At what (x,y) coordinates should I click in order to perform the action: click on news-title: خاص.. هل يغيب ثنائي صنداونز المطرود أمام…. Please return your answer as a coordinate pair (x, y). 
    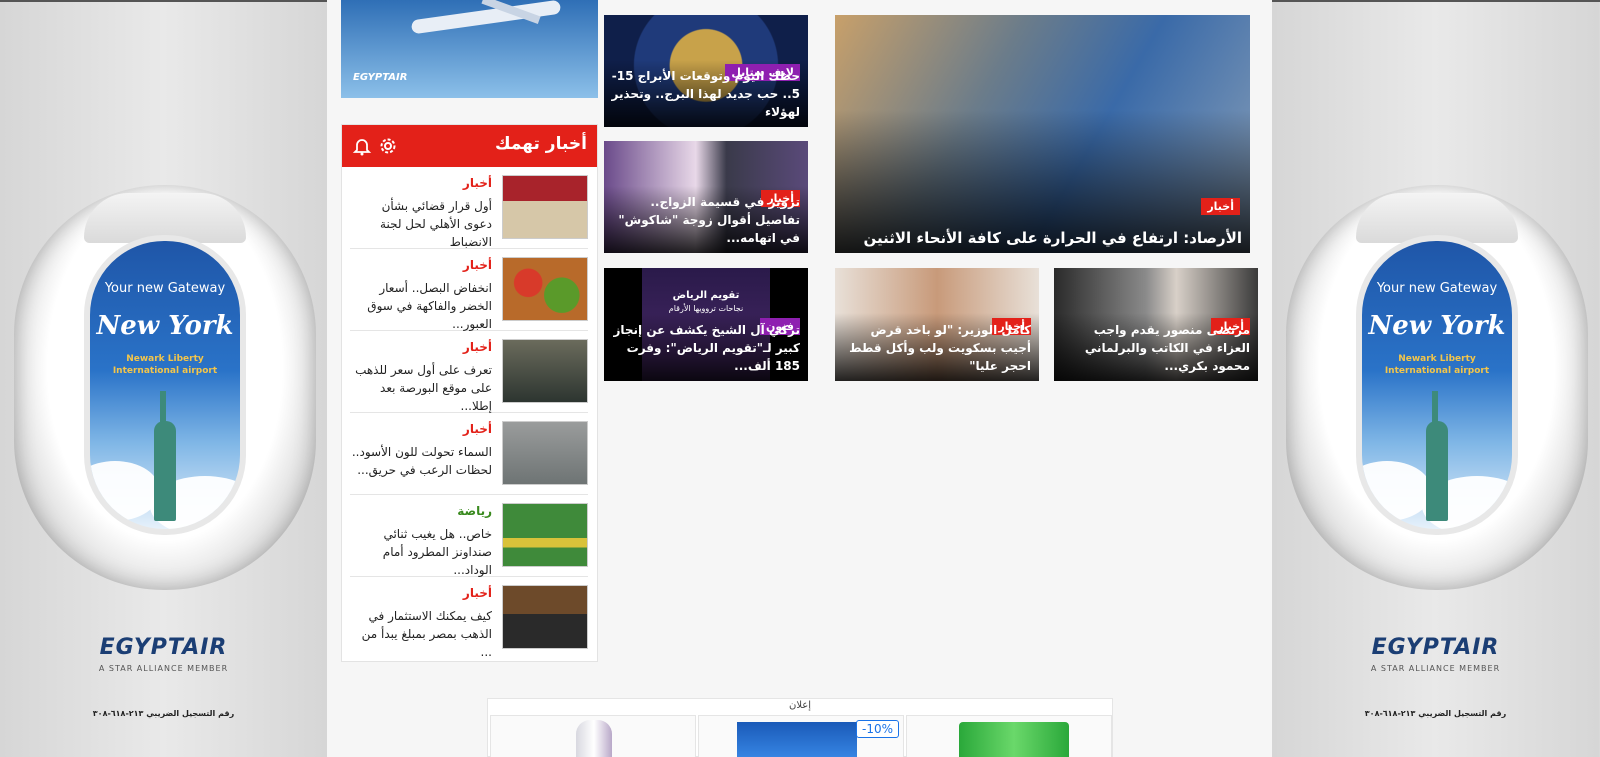
    Looking at the image, I should click on (421, 552).